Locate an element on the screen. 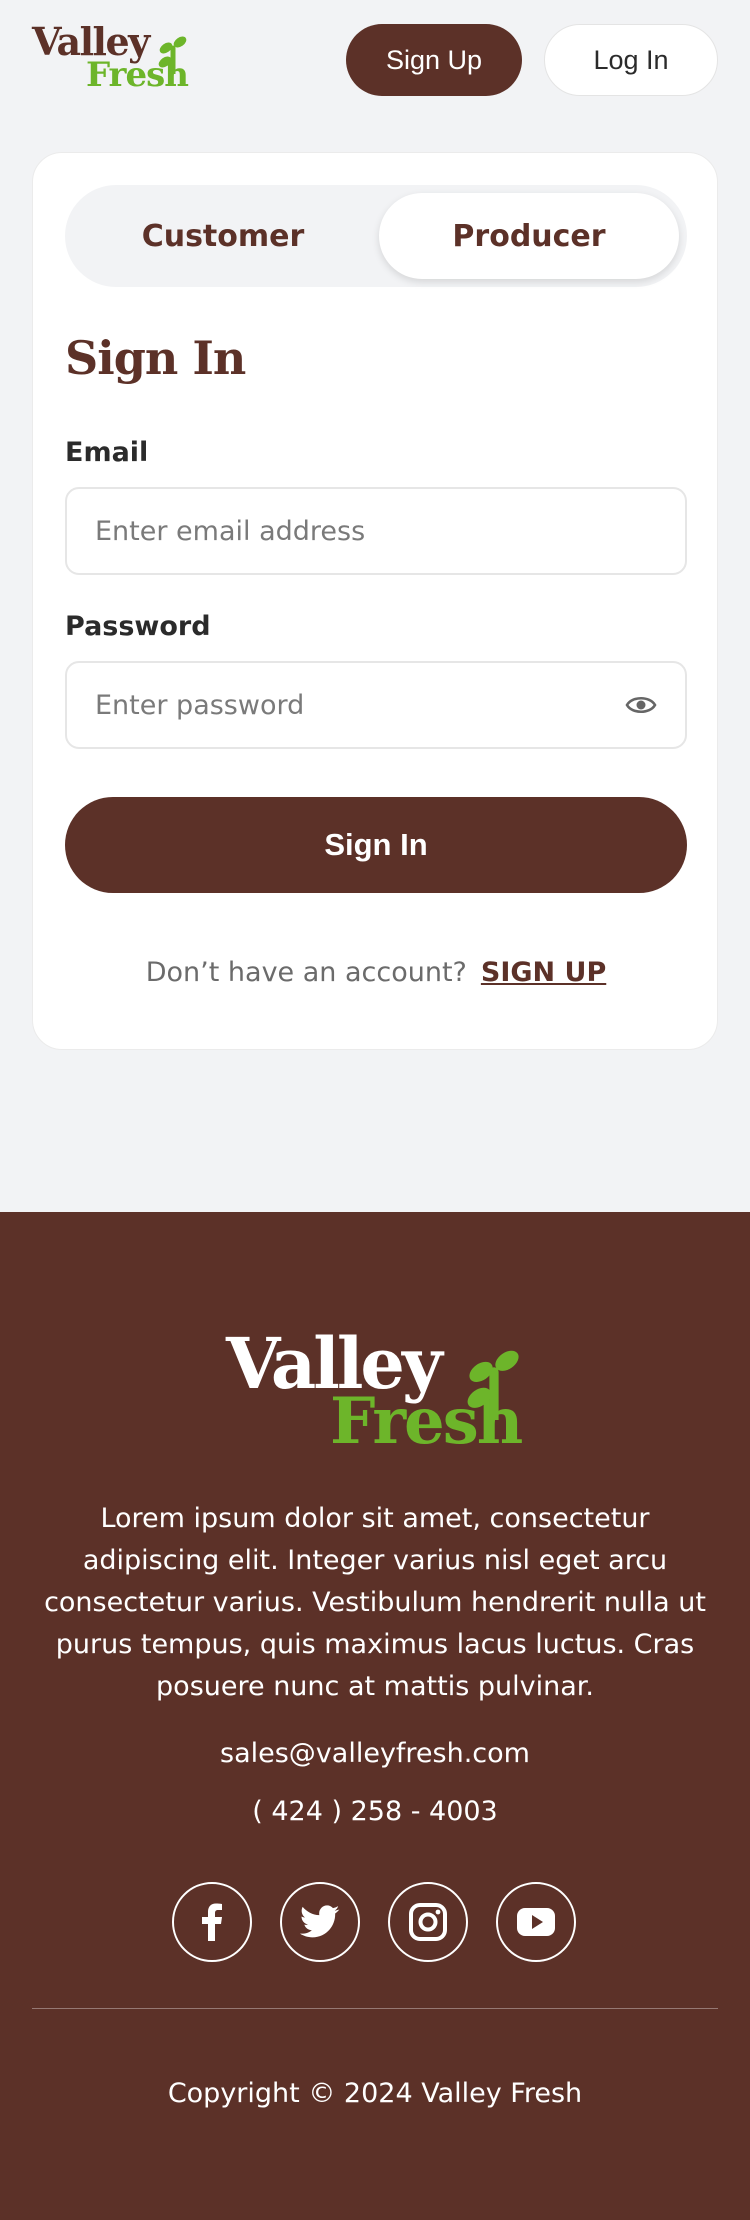 The image size is (750, 2220). email-field is located at coordinates (376, 531).